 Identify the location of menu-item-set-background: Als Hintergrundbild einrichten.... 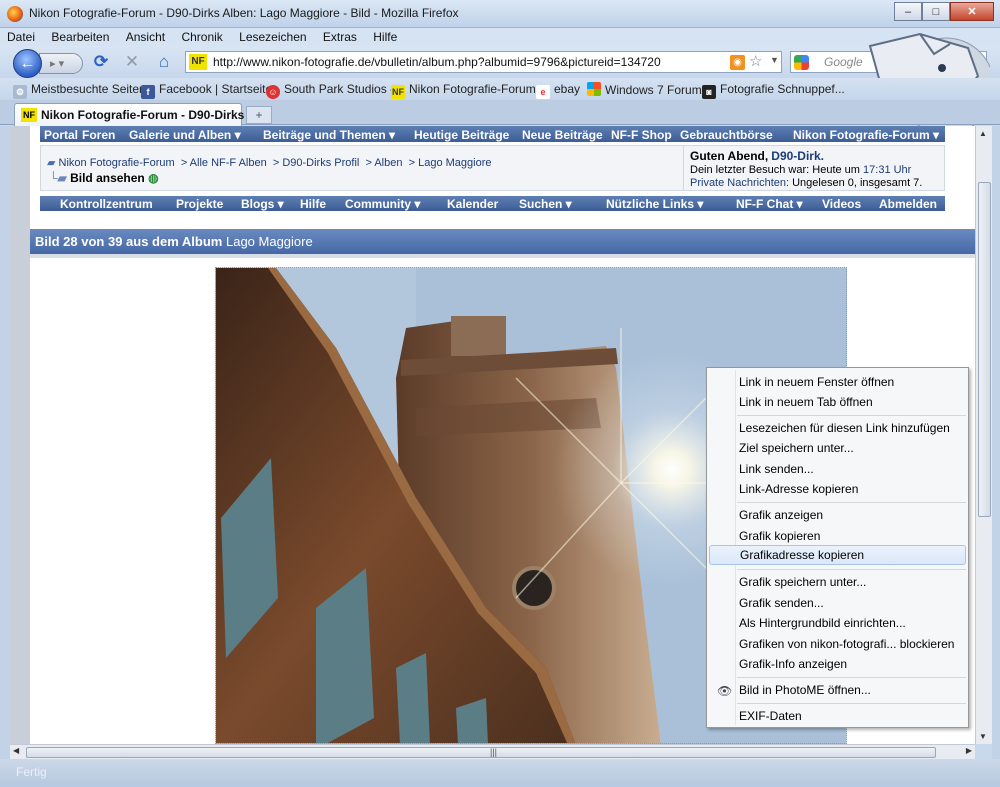
(837, 623).